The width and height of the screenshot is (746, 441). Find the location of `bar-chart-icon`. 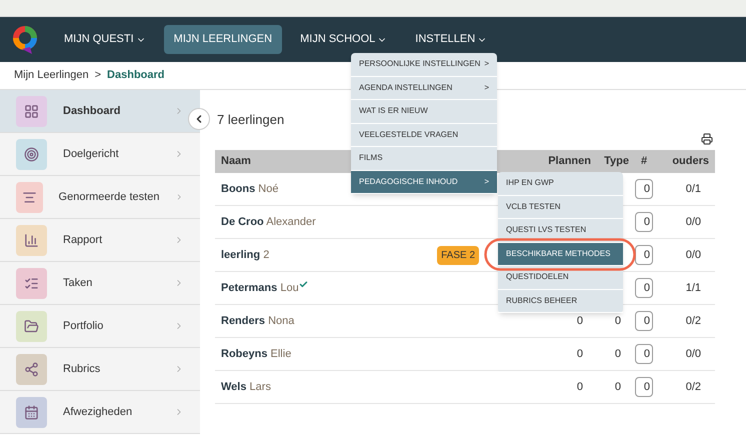

bar-chart-icon is located at coordinates (31, 240).